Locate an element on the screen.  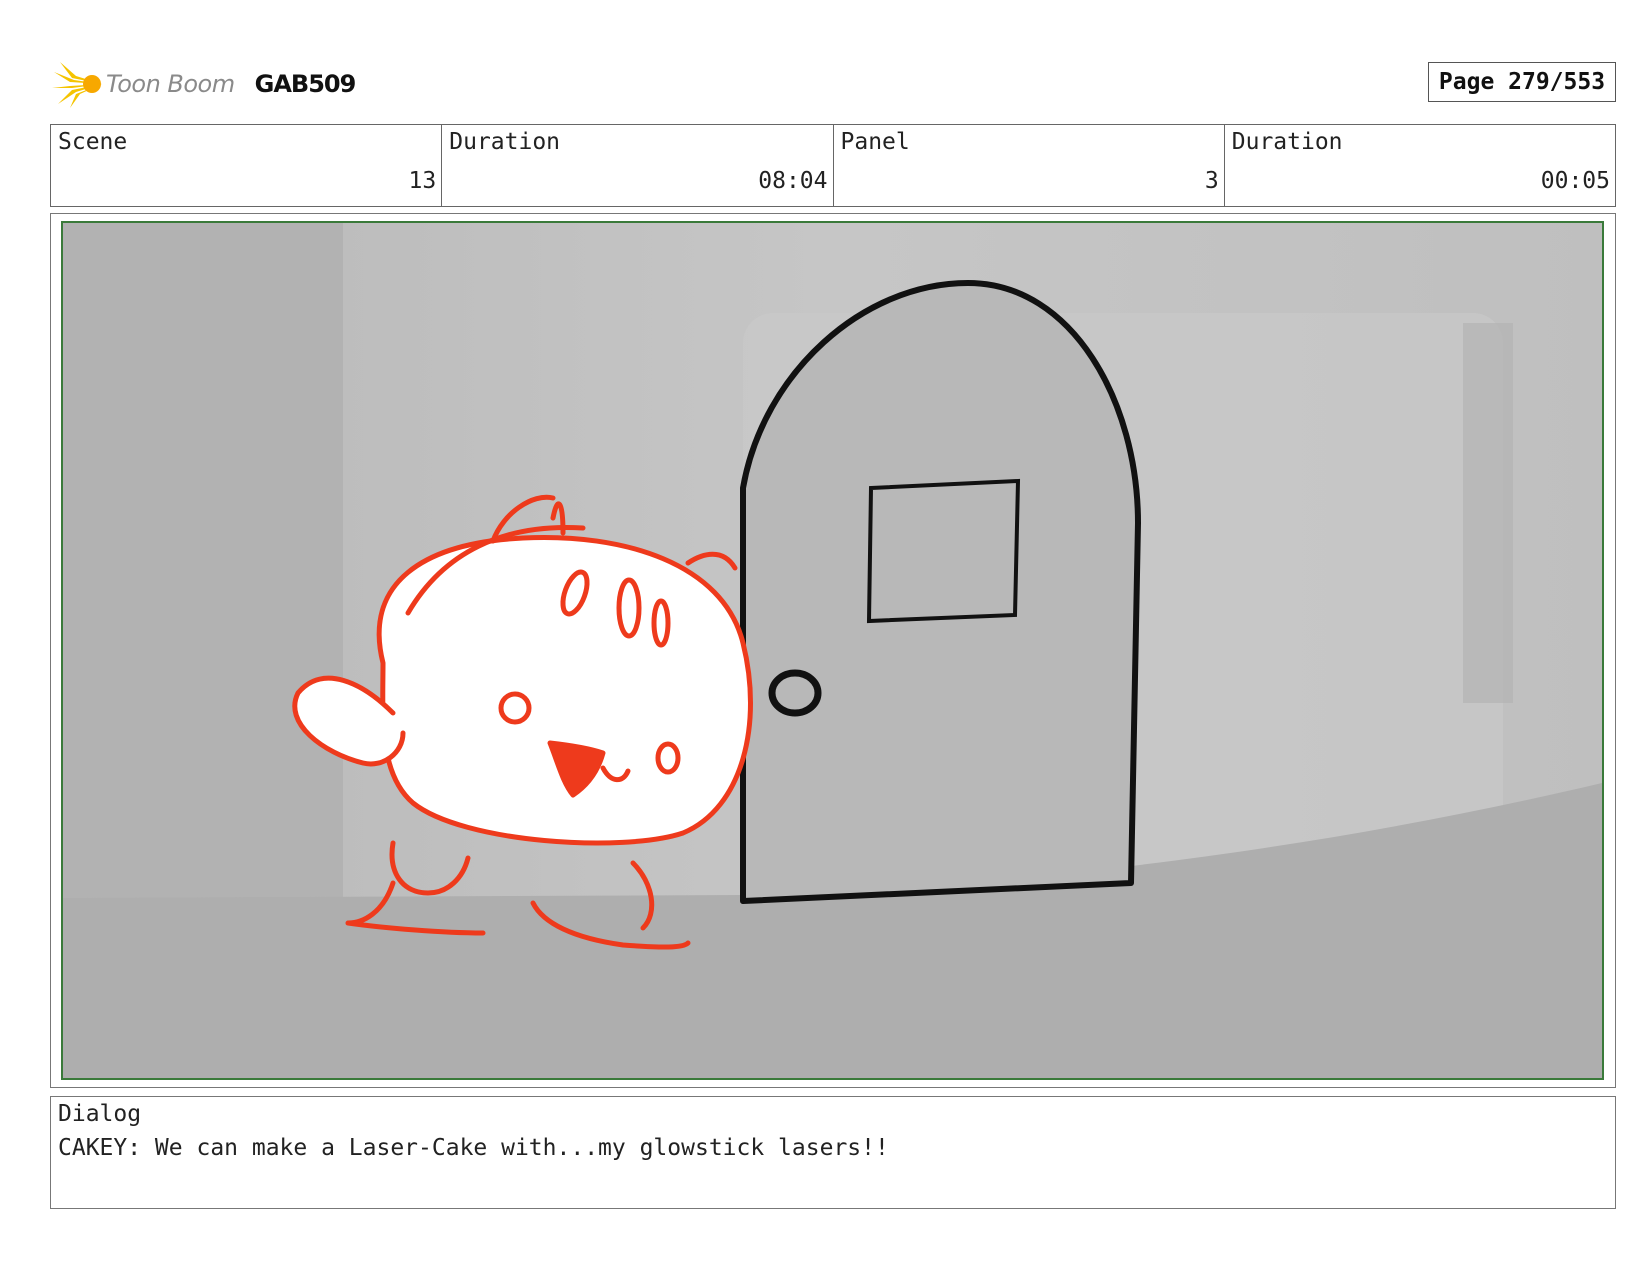
project-code: GAB509 is located at coordinates (305, 84).